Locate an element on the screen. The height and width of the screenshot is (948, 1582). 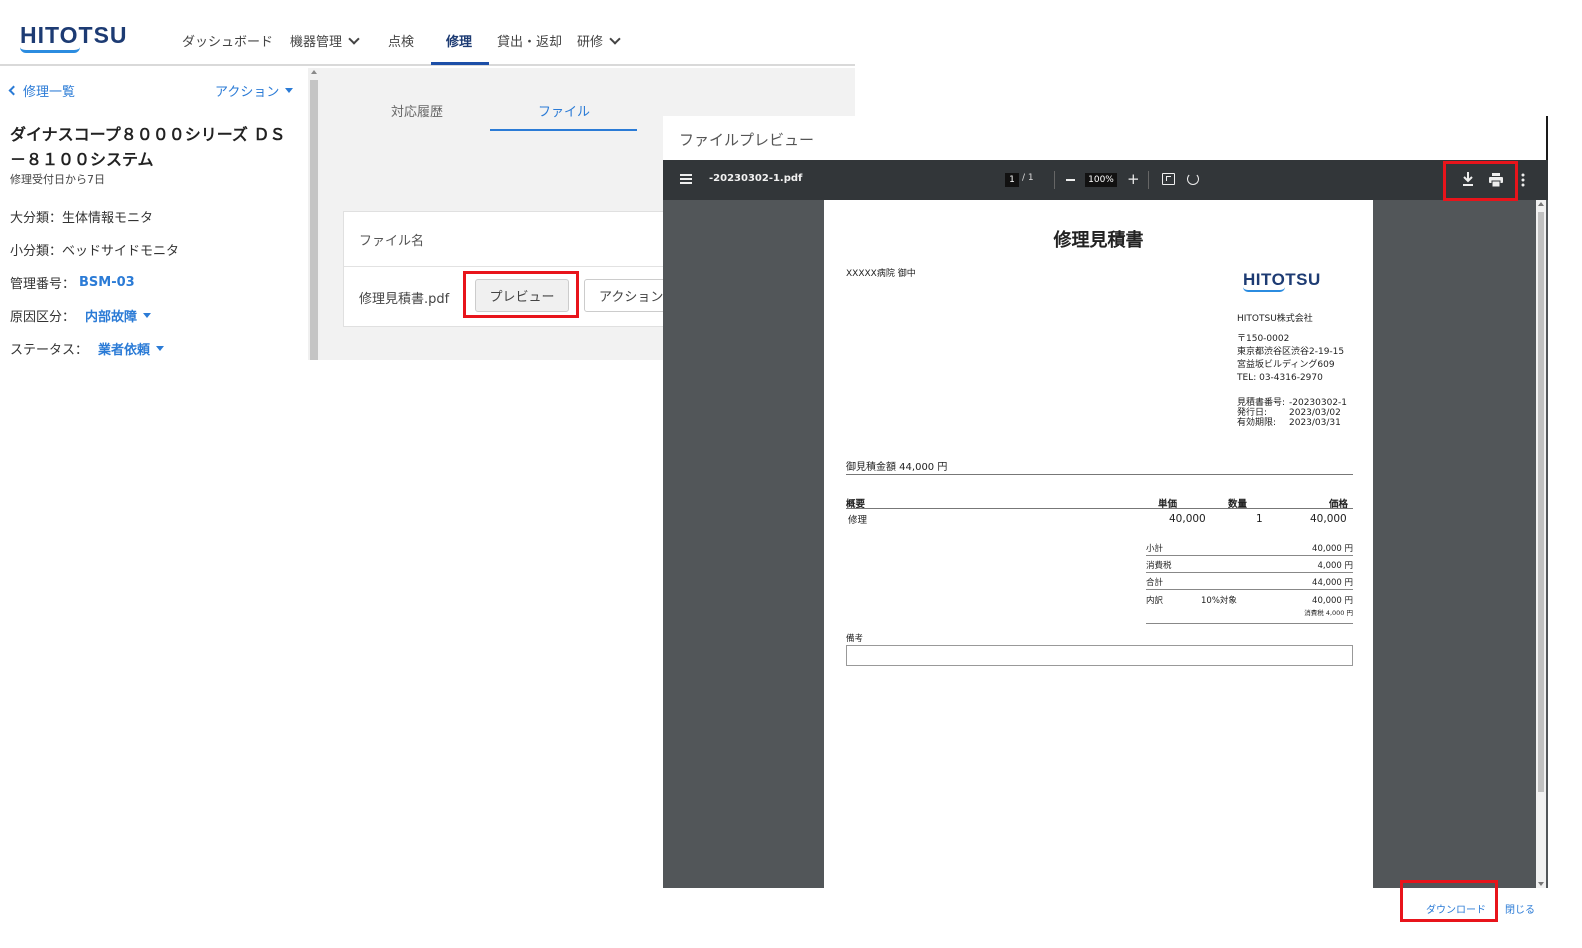
nav-active-indicator is located at coordinates (460, 63).